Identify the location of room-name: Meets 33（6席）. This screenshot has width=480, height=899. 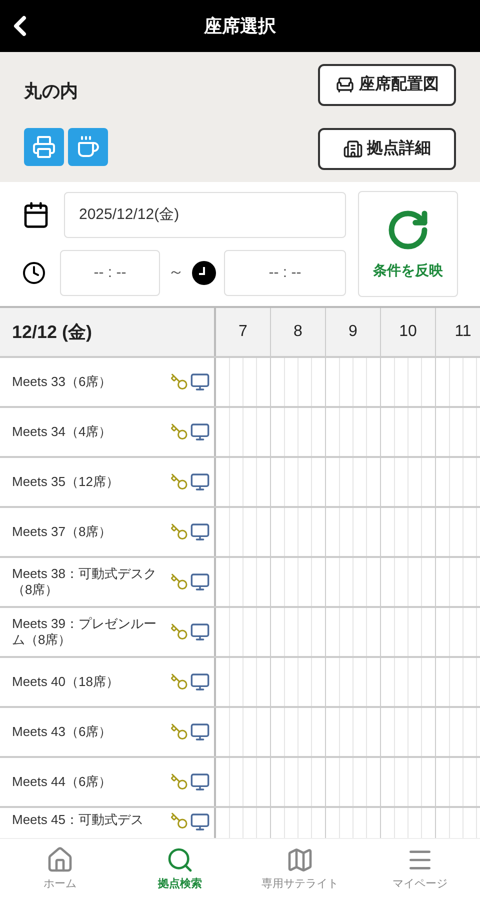
(62, 382).